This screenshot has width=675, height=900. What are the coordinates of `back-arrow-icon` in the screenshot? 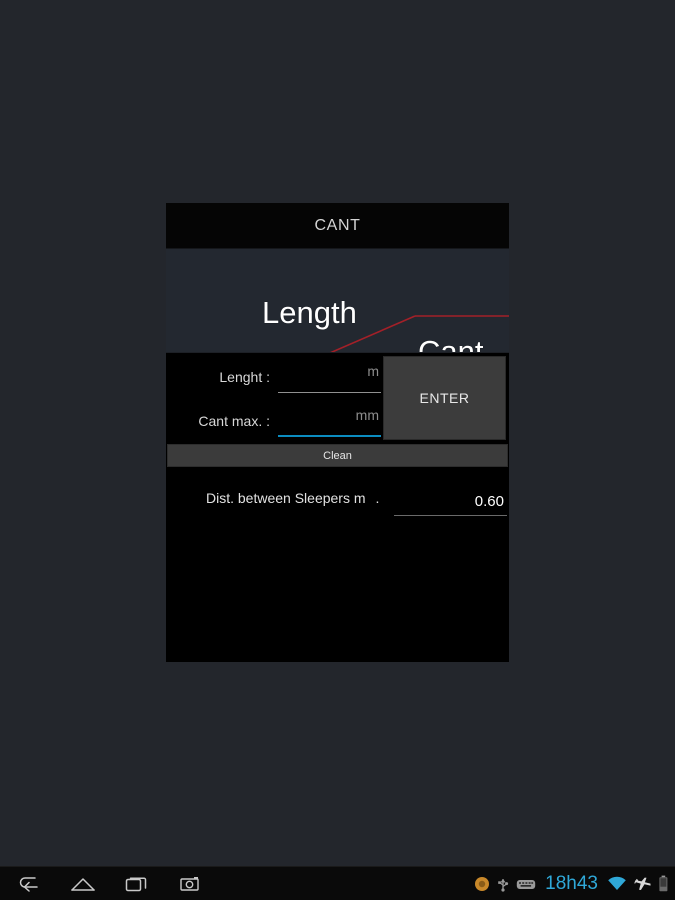 It's located at (28, 884).